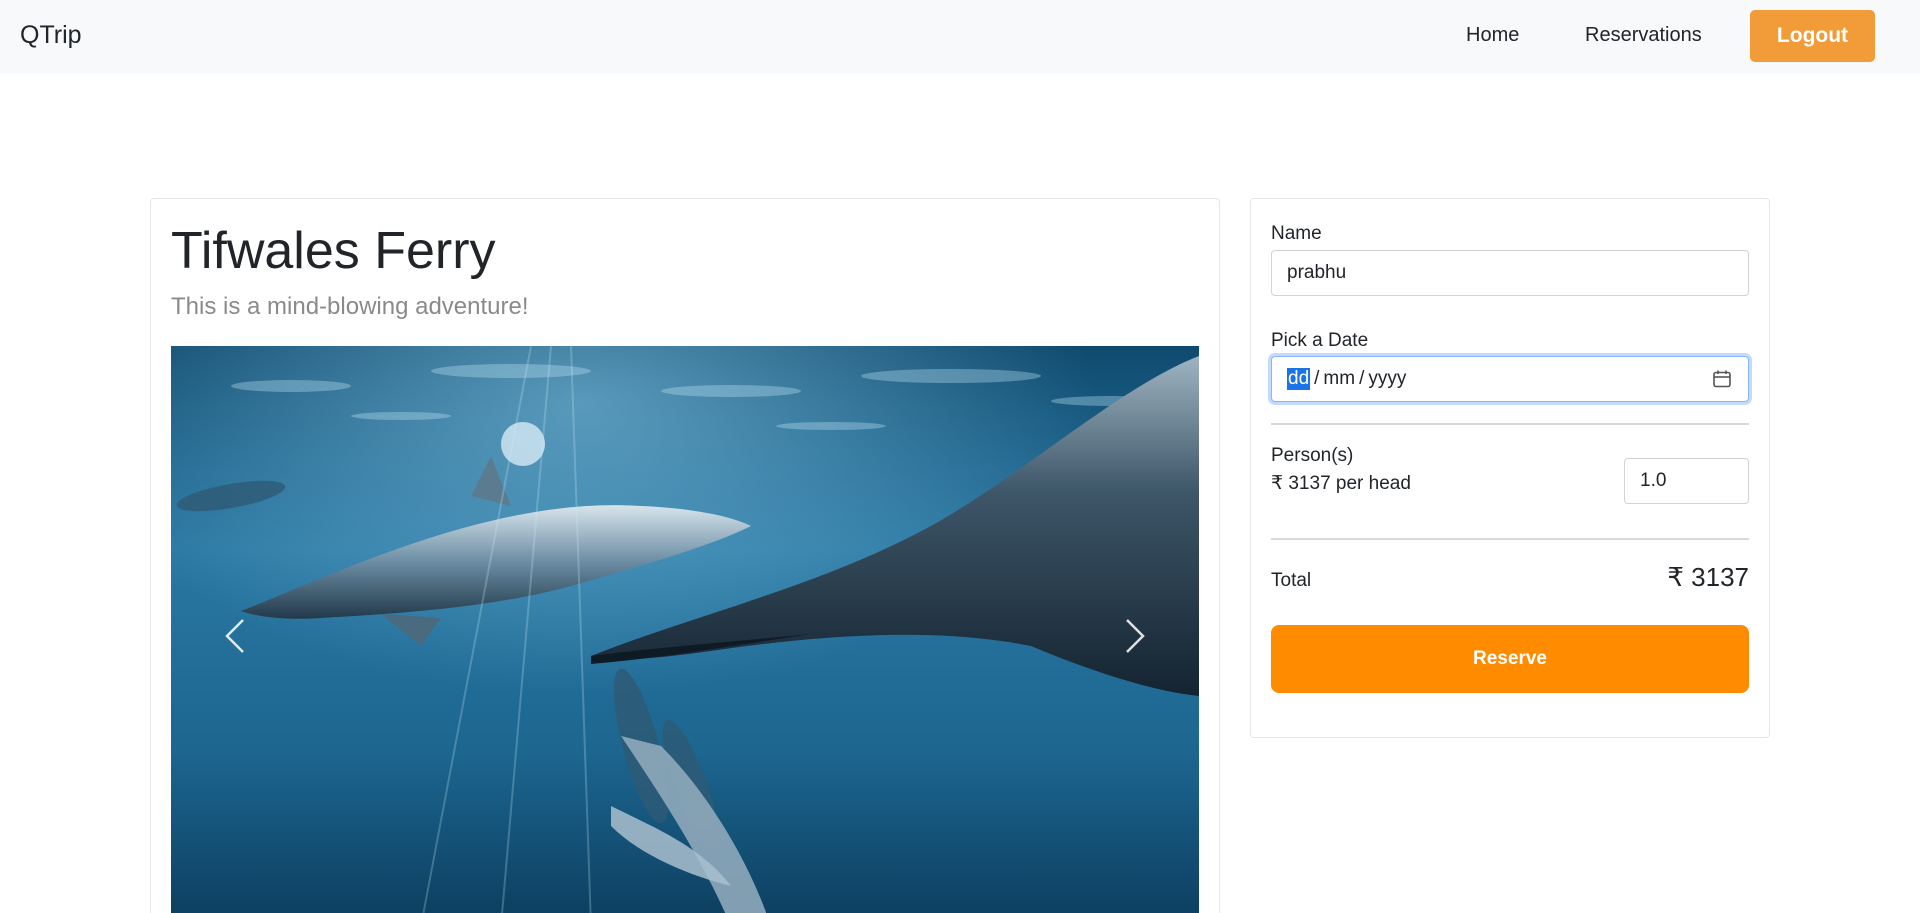 This screenshot has height=913, width=1920. Describe the element at coordinates (234, 636) in the screenshot. I see `chevron-left-icon` at that location.